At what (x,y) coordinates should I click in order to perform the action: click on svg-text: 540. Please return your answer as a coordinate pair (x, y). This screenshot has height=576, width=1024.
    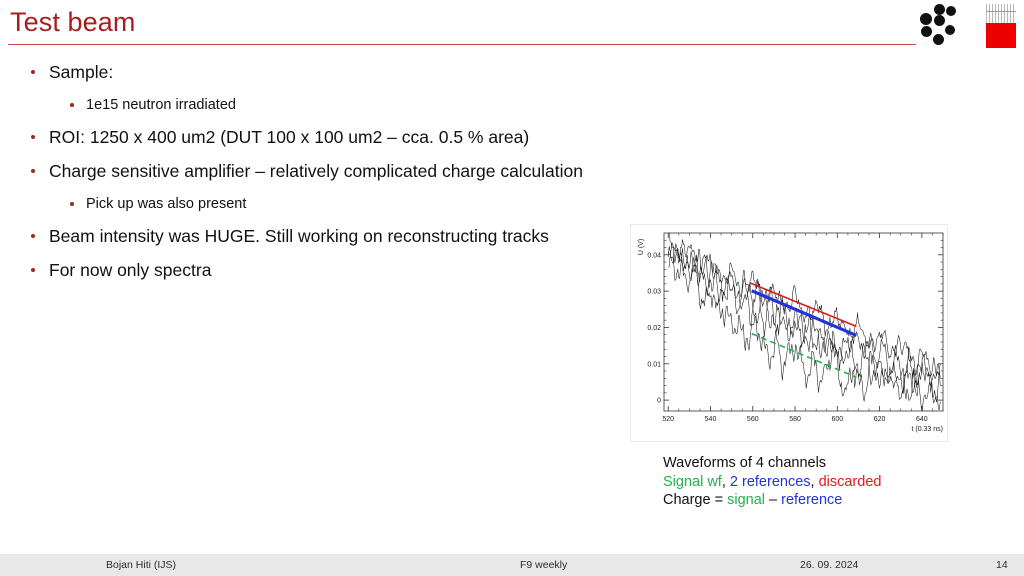
    Looking at the image, I should click on (711, 419).